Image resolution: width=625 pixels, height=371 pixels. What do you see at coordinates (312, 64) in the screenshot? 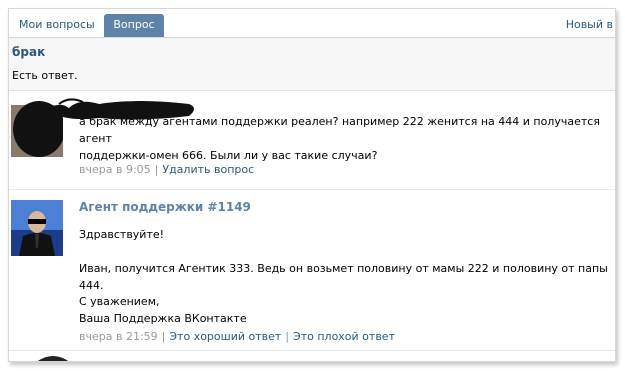
I see `question-header: брак Есть ответ.` at bounding box center [312, 64].